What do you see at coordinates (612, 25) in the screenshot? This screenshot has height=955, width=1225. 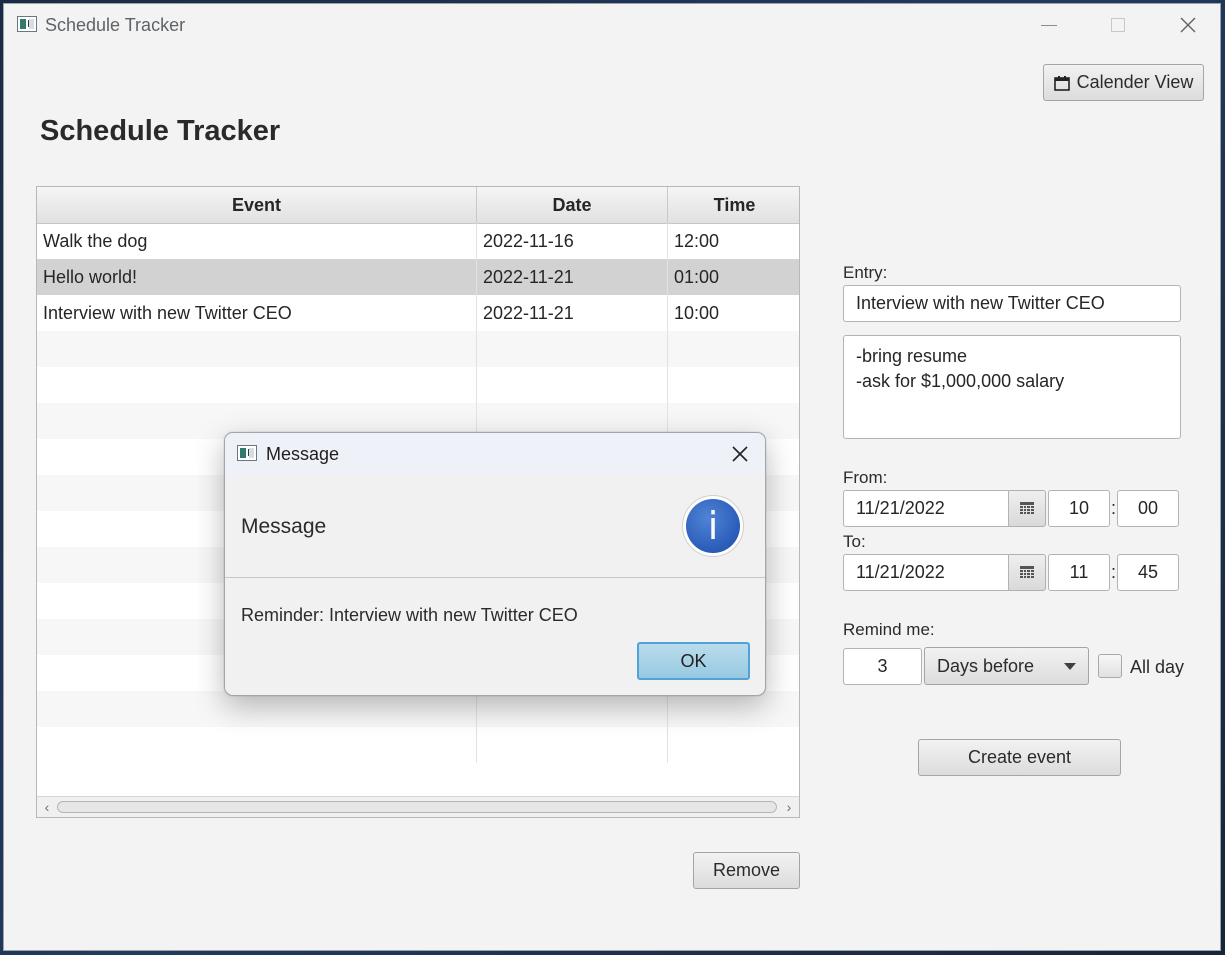 I see `title-bar: Schedule Tracker` at bounding box center [612, 25].